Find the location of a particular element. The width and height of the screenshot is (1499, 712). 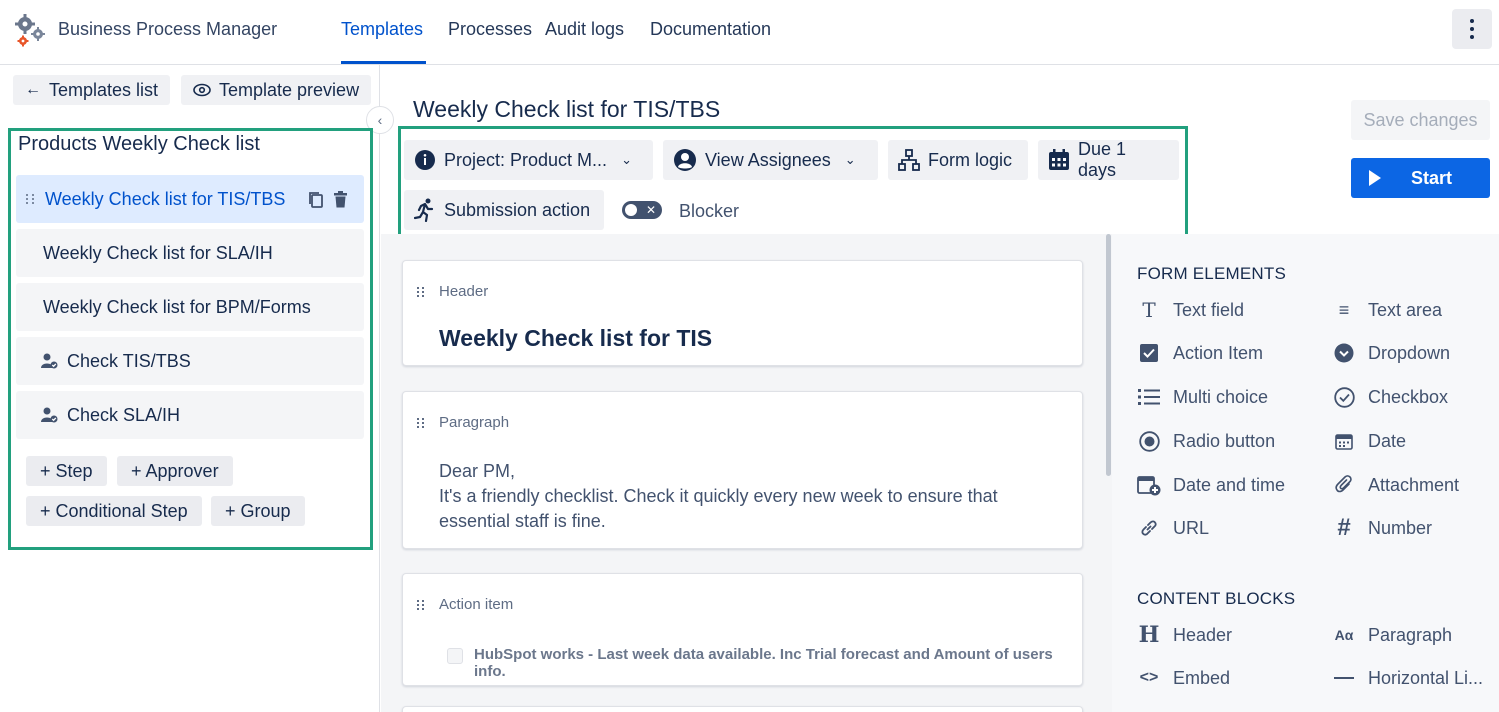

hash-icon: # is located at coordinates (1344, 527).